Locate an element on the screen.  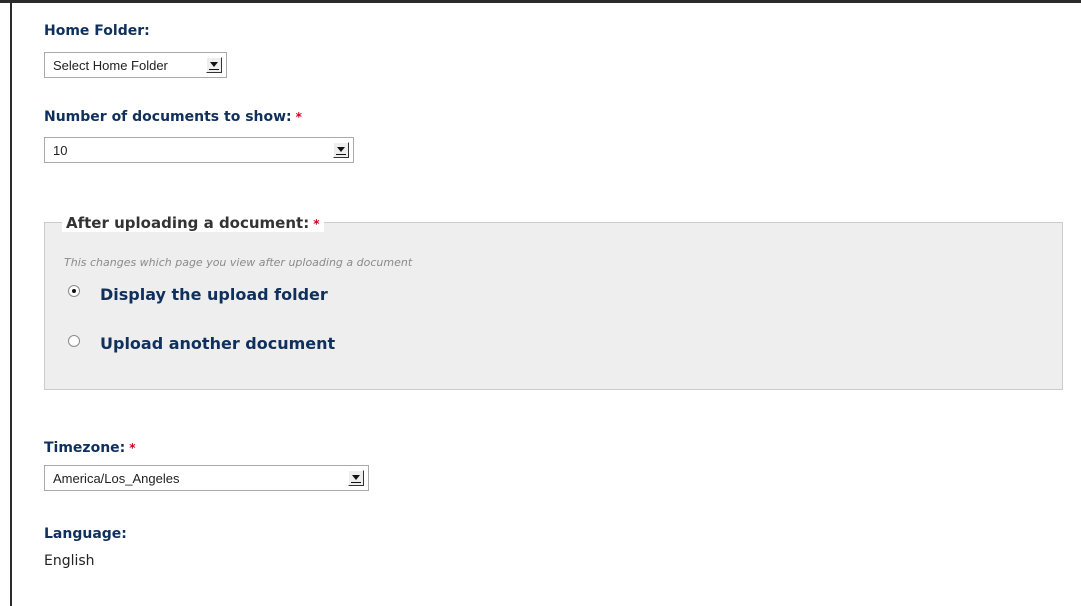
radio-label-upload-another-document: Upload another document is located at coordinates (217, 343).